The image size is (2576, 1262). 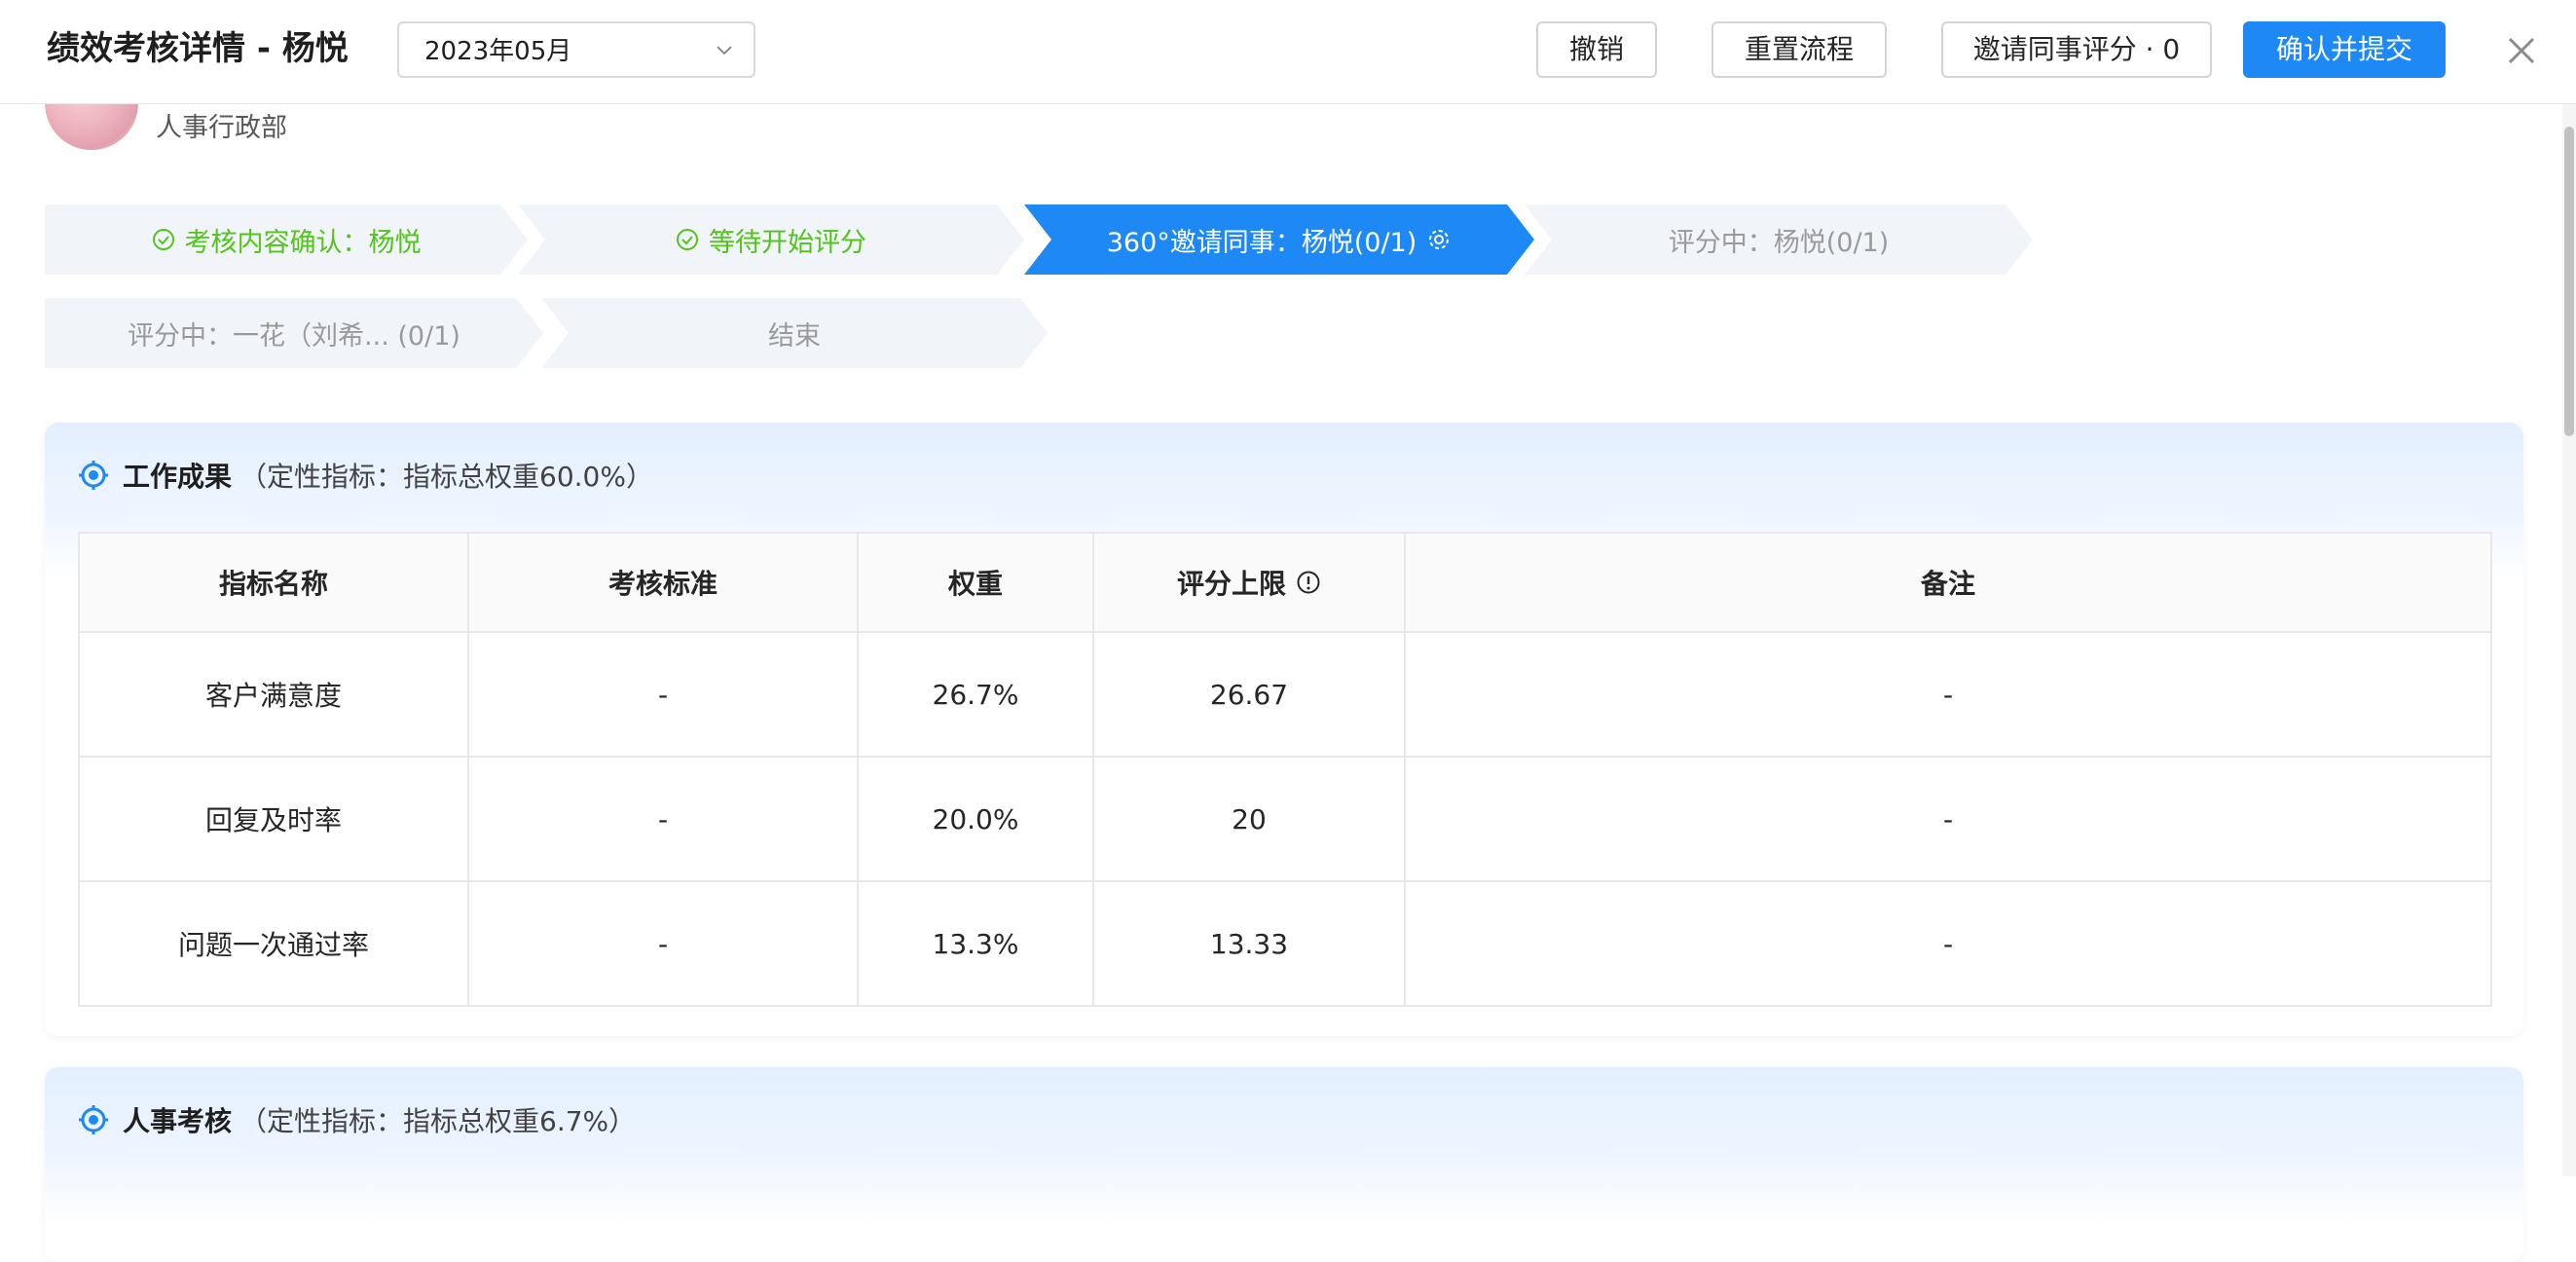 What do you see at coordinates (273, 694) in the screenshot?
I see `cell-indicator-name: 客户满意度` at bounding box center [273, 694].